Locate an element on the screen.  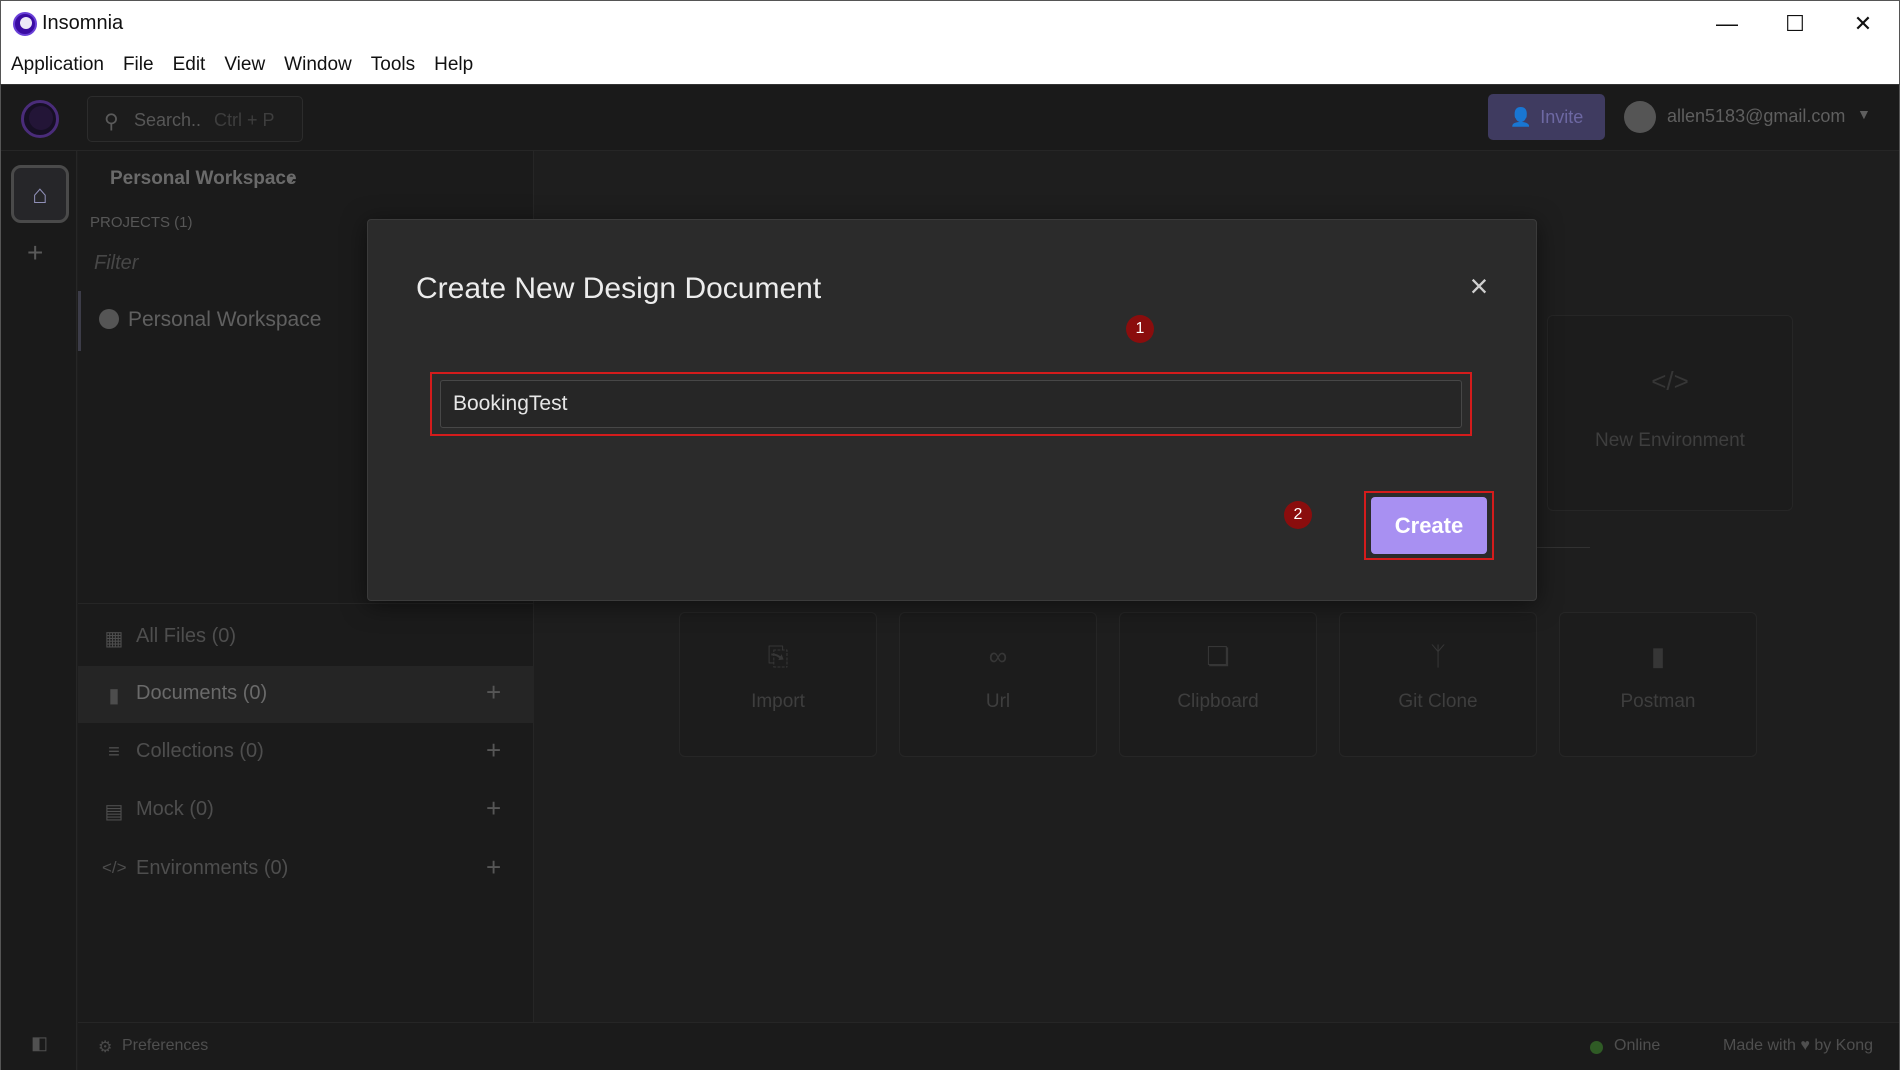
step-badge-2: 2 is located at coordinates (1298, 515).